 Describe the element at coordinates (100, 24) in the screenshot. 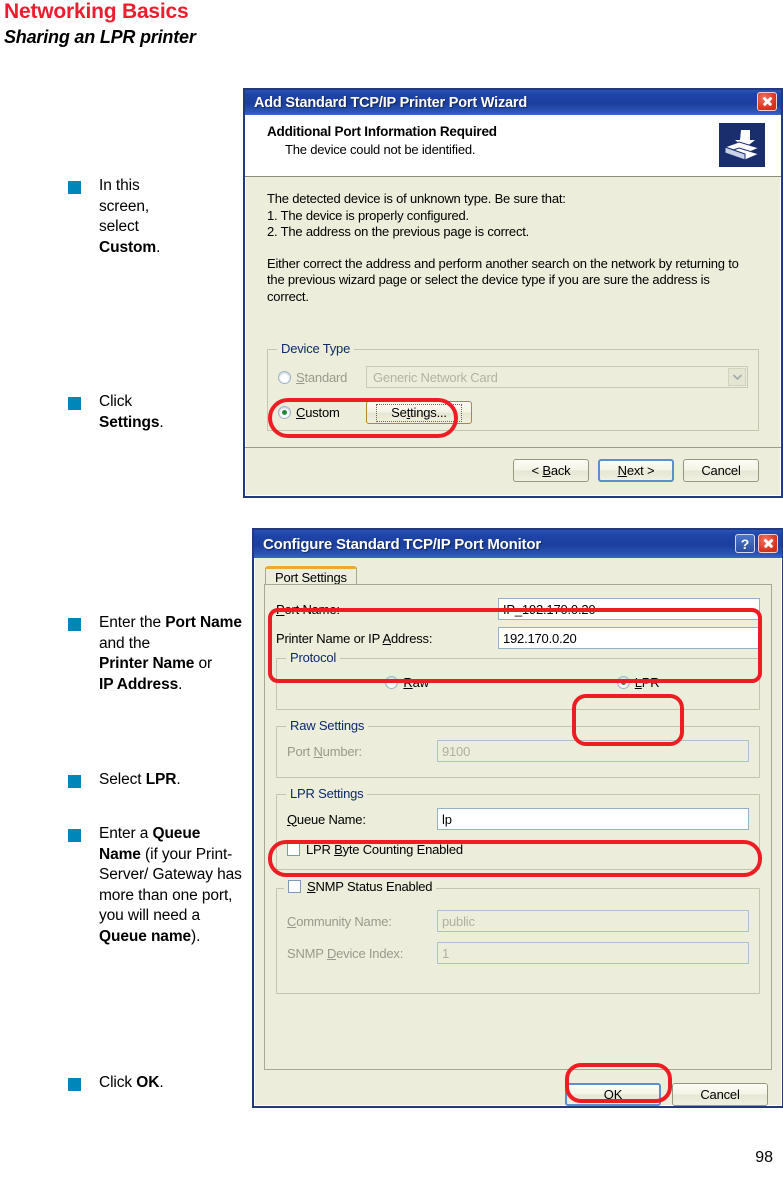

I see `page-header: Networking Basics Sharing an LPR printer` at that location.